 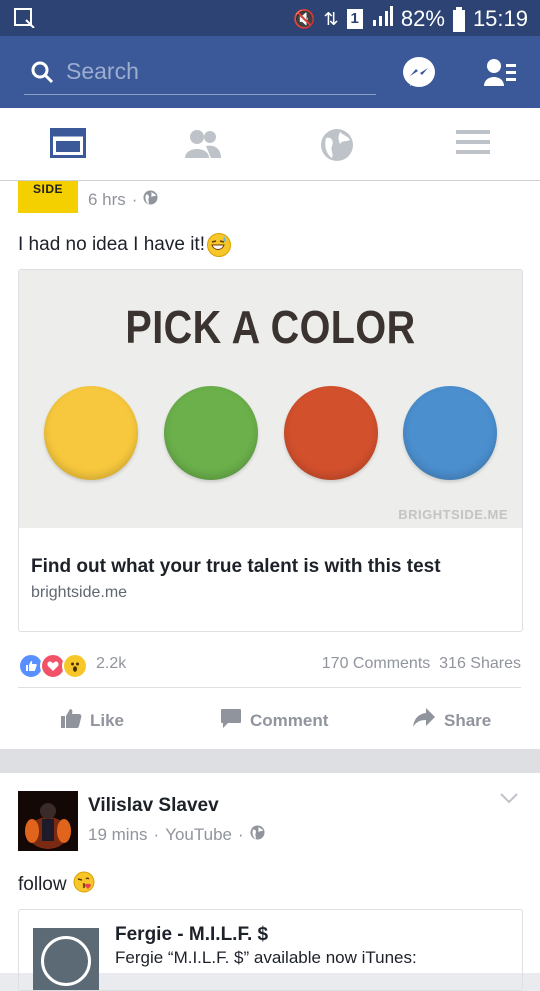 What do you see at coordinates (270, 327) in the screenshot?
I see `image-headline: PICK A COLOR` at bounding box center [270, 327].